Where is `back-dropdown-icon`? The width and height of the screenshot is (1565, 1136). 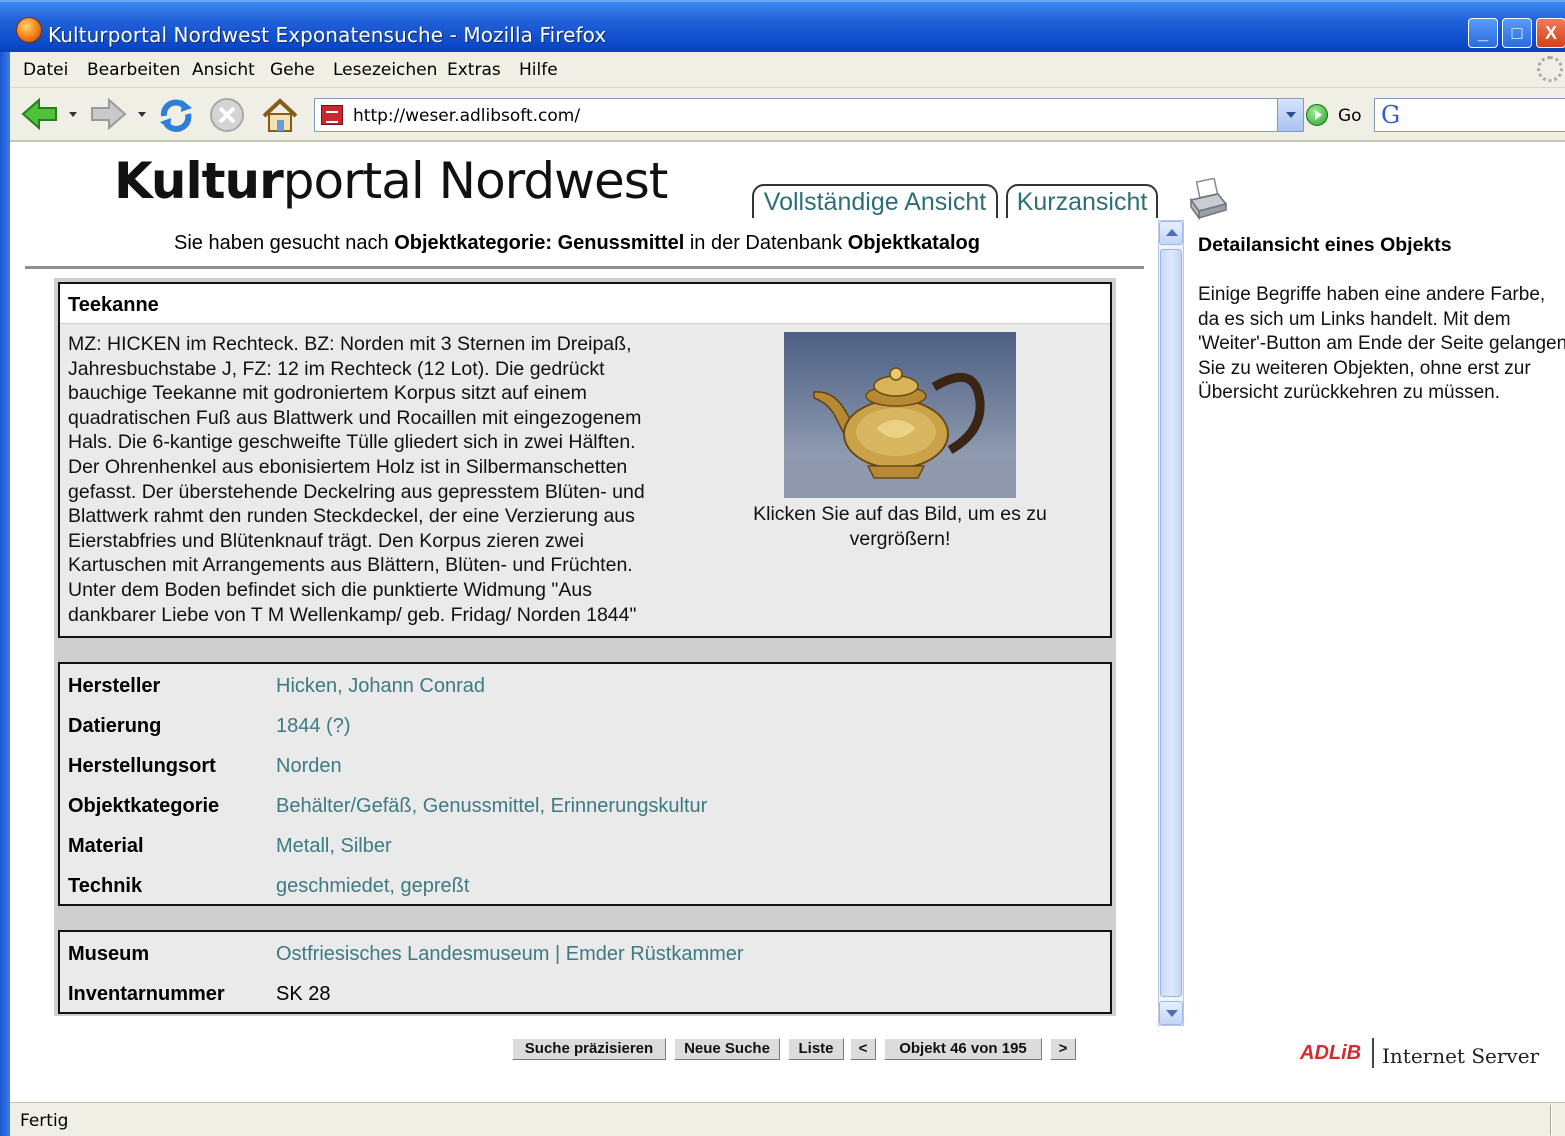
back-dropdown-icon is located at coordinates (73, 114).